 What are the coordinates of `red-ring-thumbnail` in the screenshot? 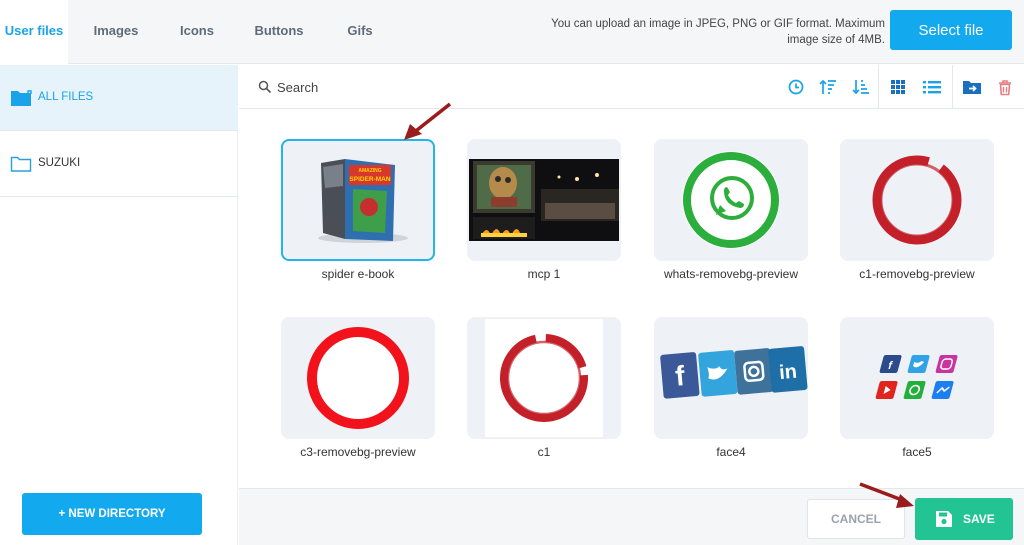 It's located at (358, 378).